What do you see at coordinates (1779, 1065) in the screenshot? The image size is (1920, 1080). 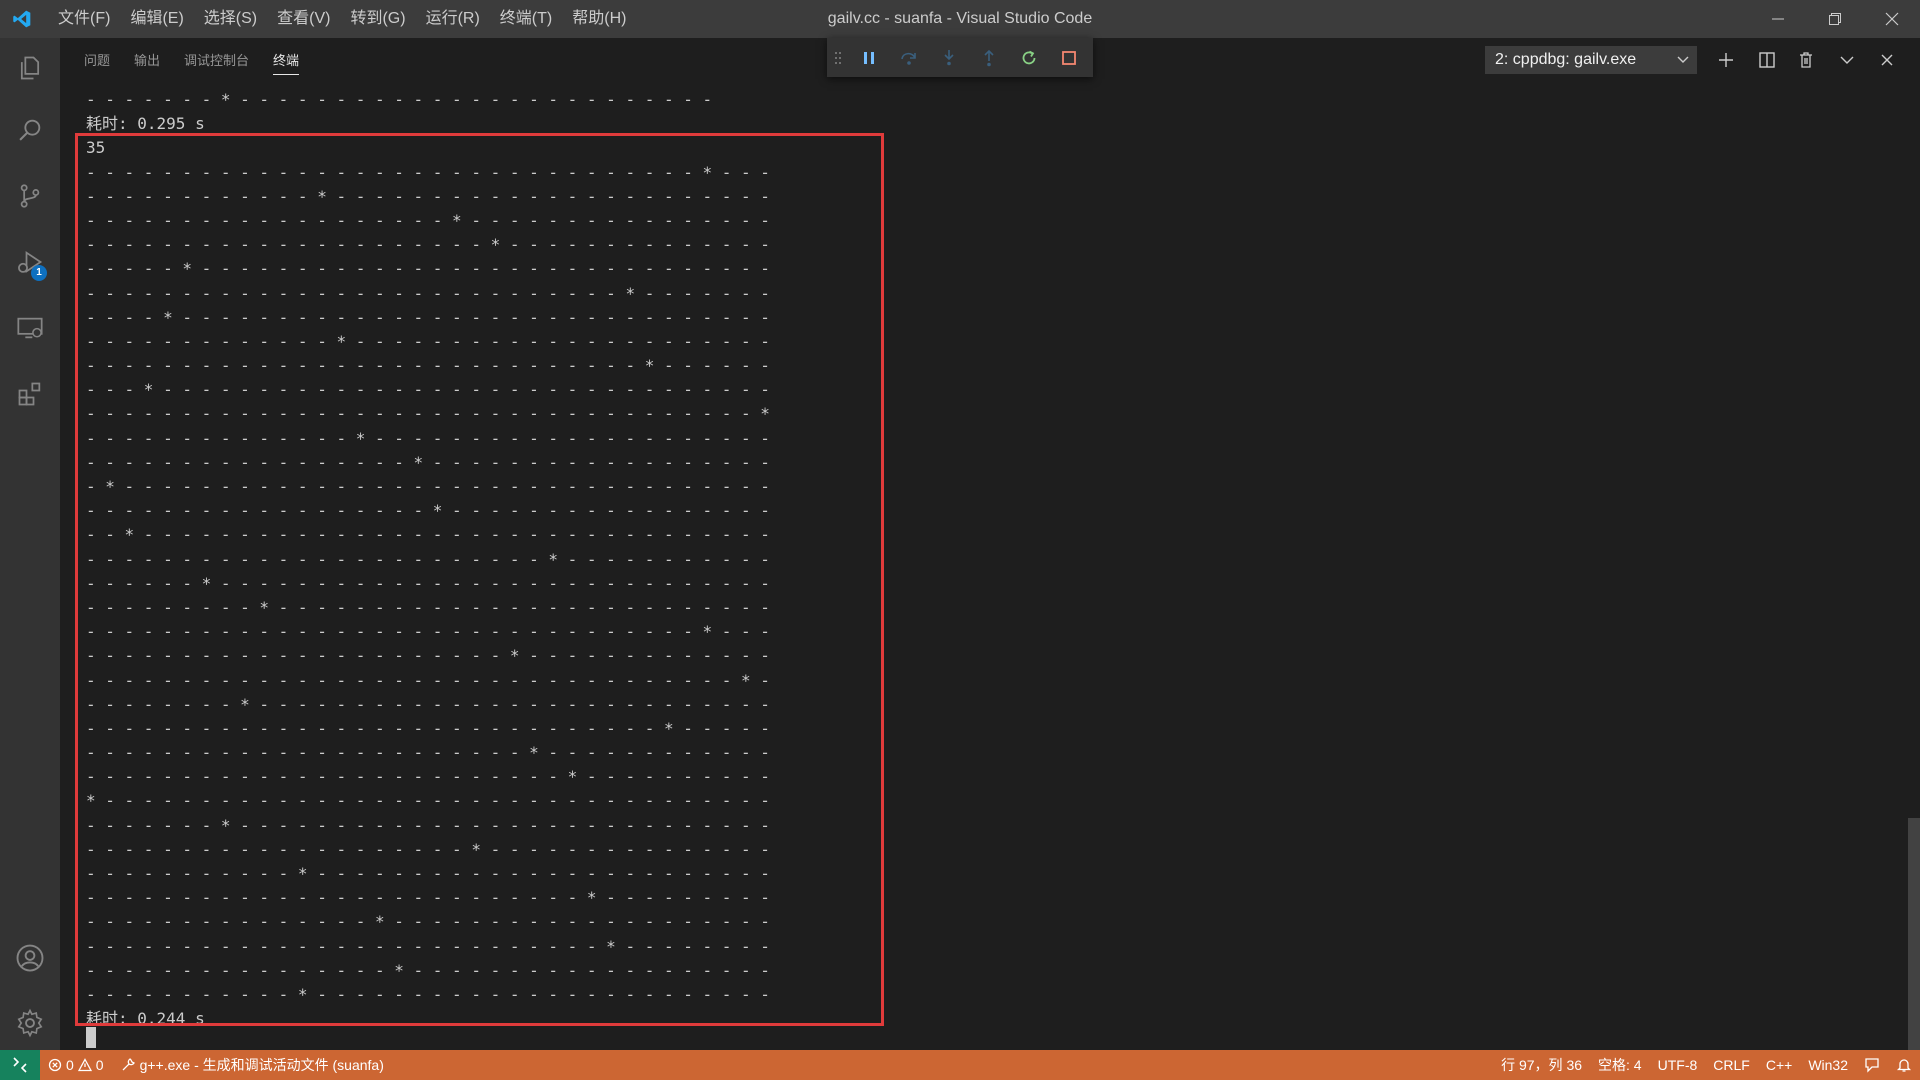 I see `language-mode: C++` at bounding box center [1779, 1065].